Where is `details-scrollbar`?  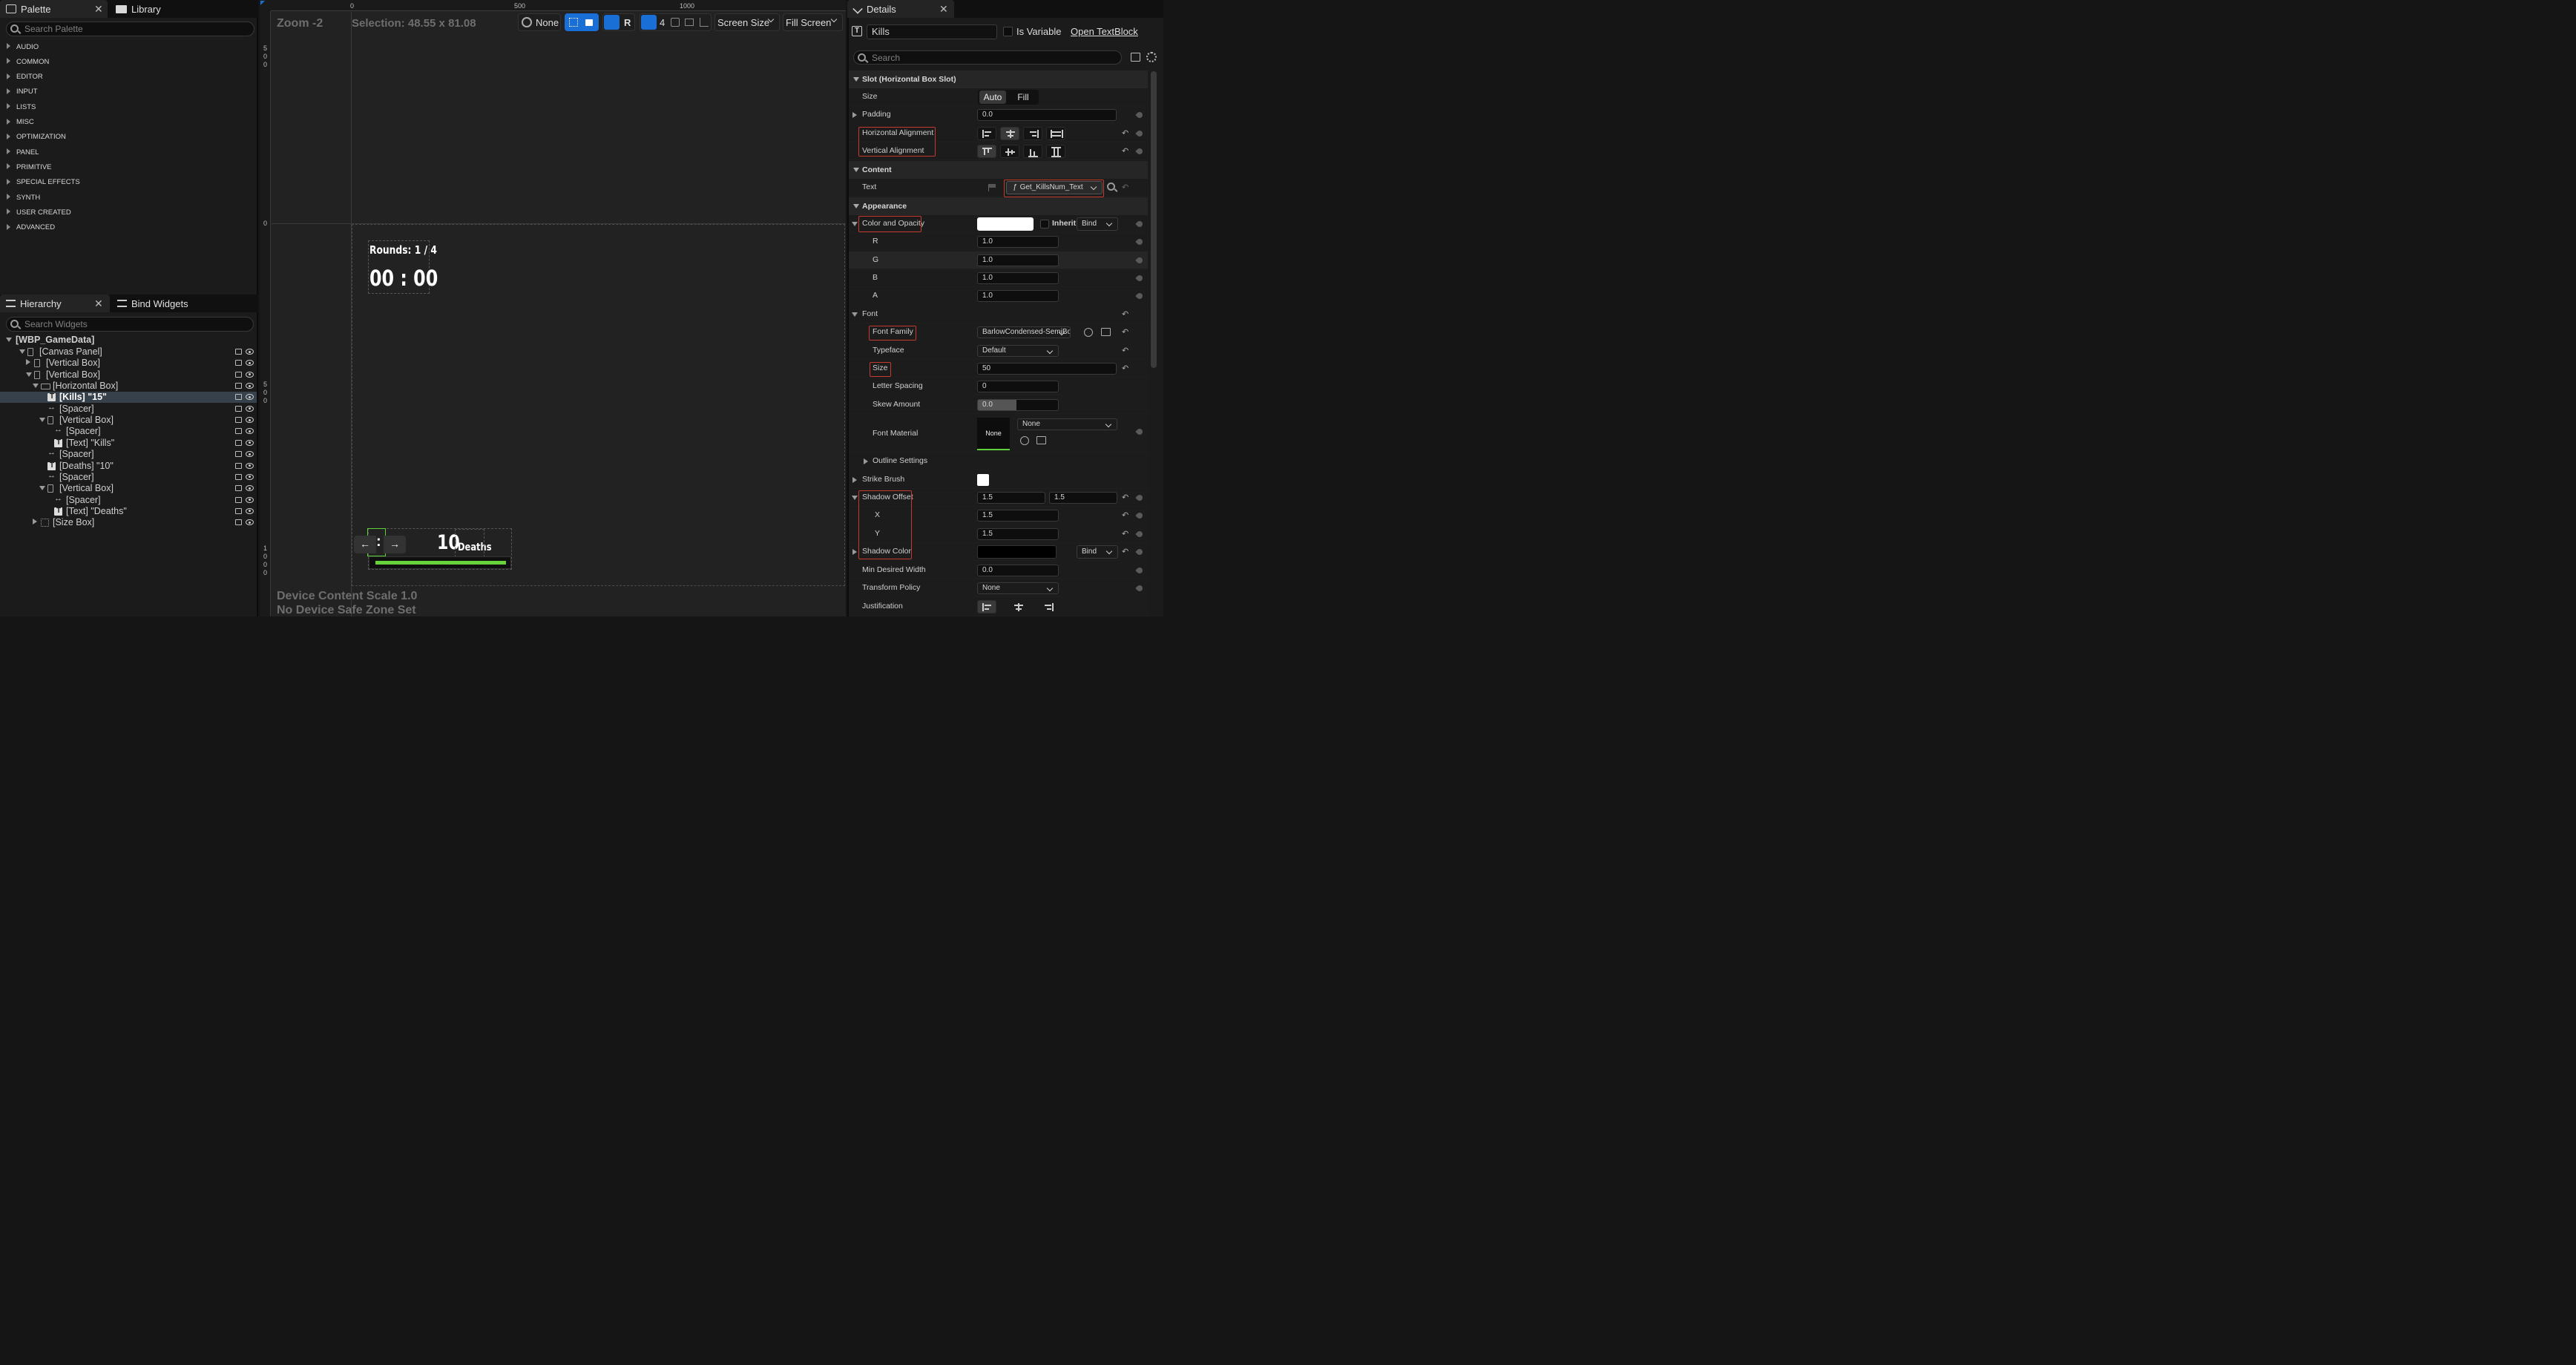 details-scrollbar is located at coordinates (1154, 219).